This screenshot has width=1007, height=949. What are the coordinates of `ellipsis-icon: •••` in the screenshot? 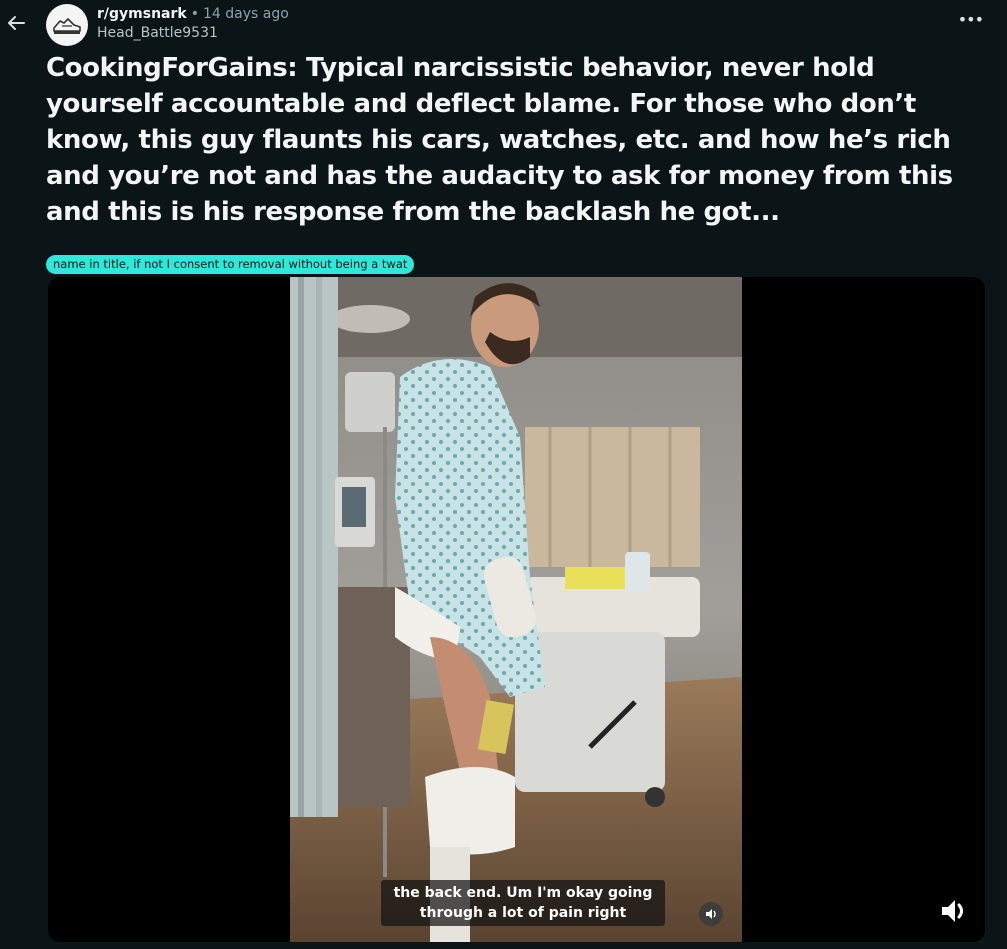 It's located at (970, 19).